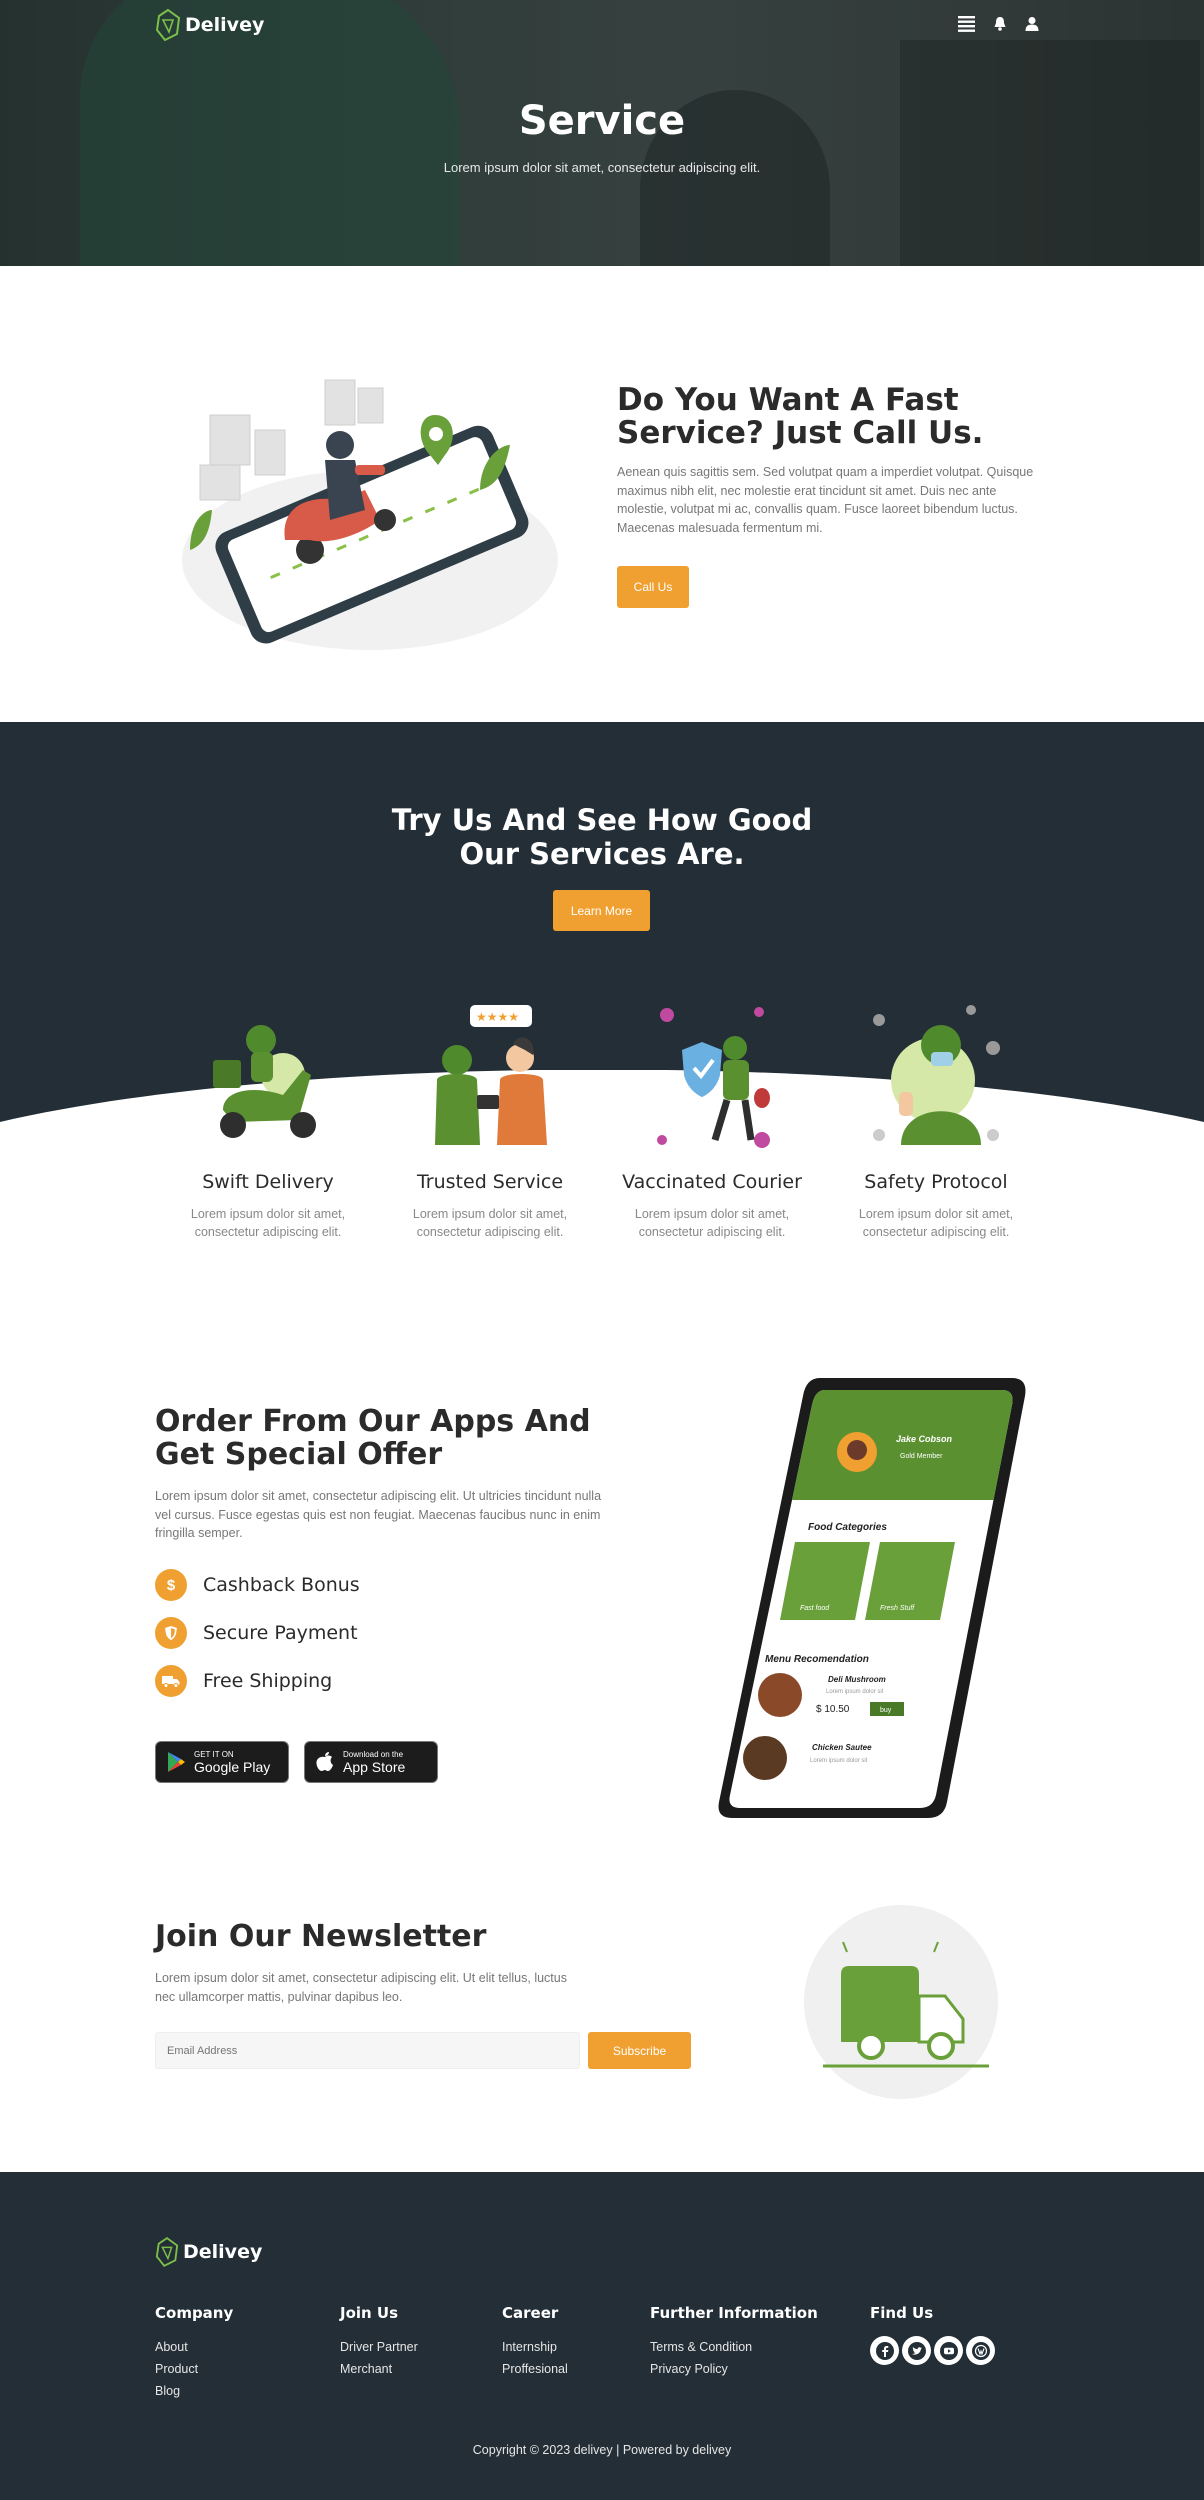 This screenshot has height=2500, width=1204. What do you see at coordinates (321, 1936) in the screenshot?
I see `newsletter-title: Join Our Newsletter` at bounding box center [321, 1936].